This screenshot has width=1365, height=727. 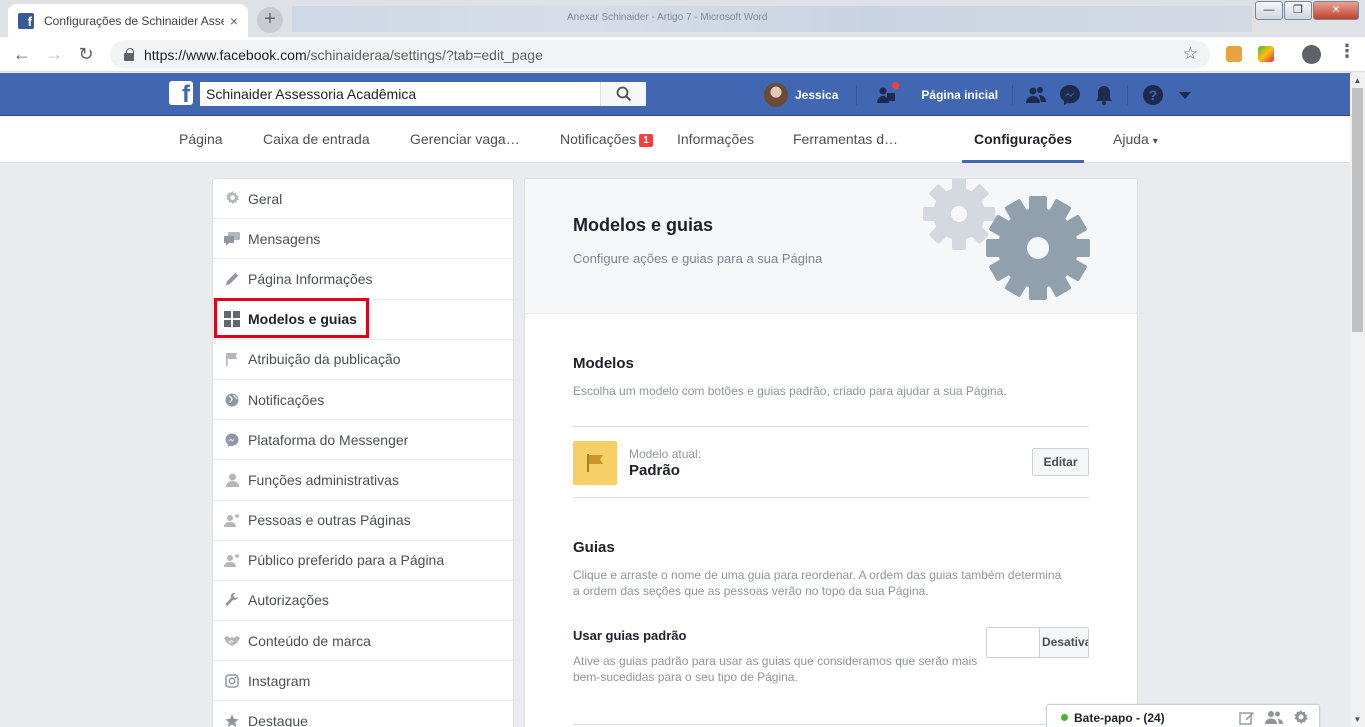 What do you see at coordinates (888, 93) in the screenshot?
I see `create-page-icon` at bounding box center [888, 93].